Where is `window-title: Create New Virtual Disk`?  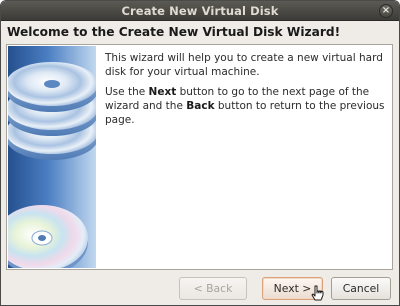 window-title: Create New Virtual Disk is located at coordinates (200, 11).